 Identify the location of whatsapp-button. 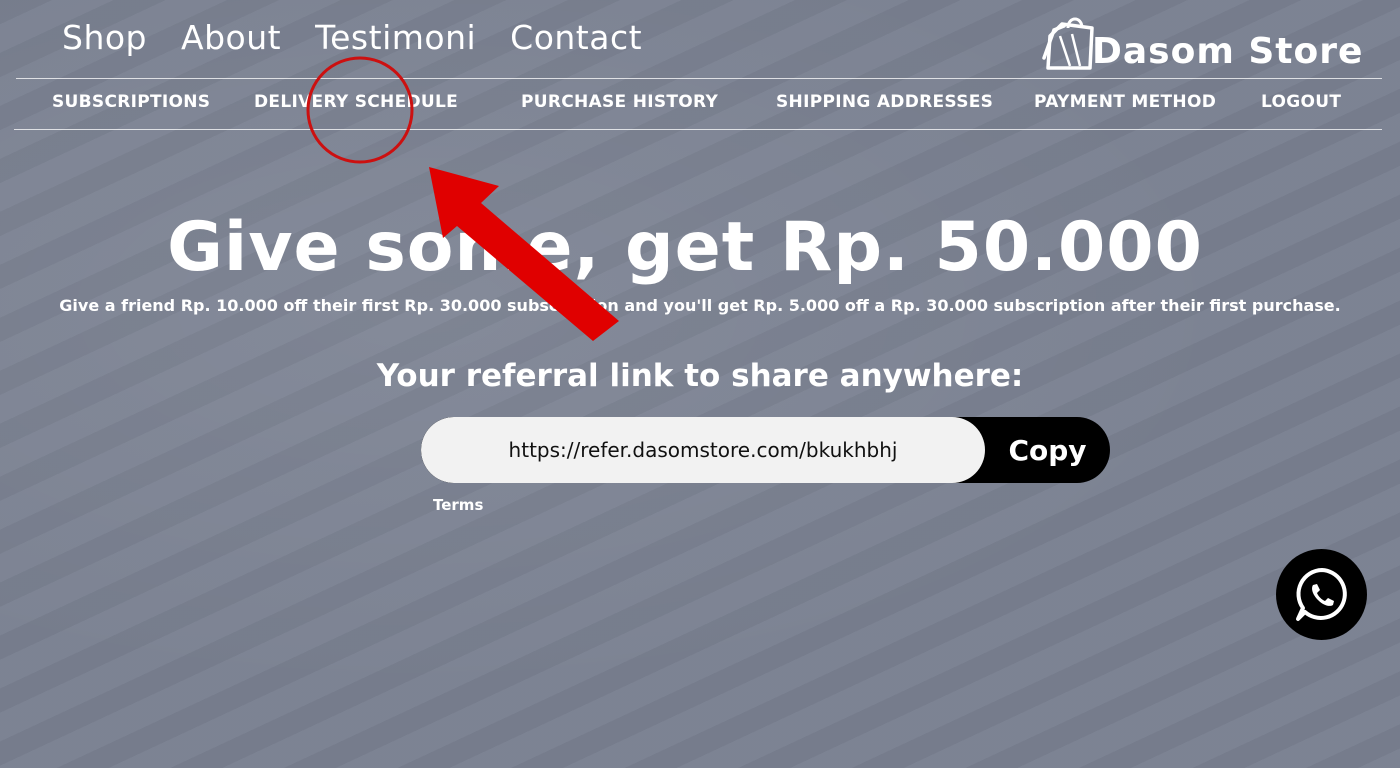
(1321, 594).